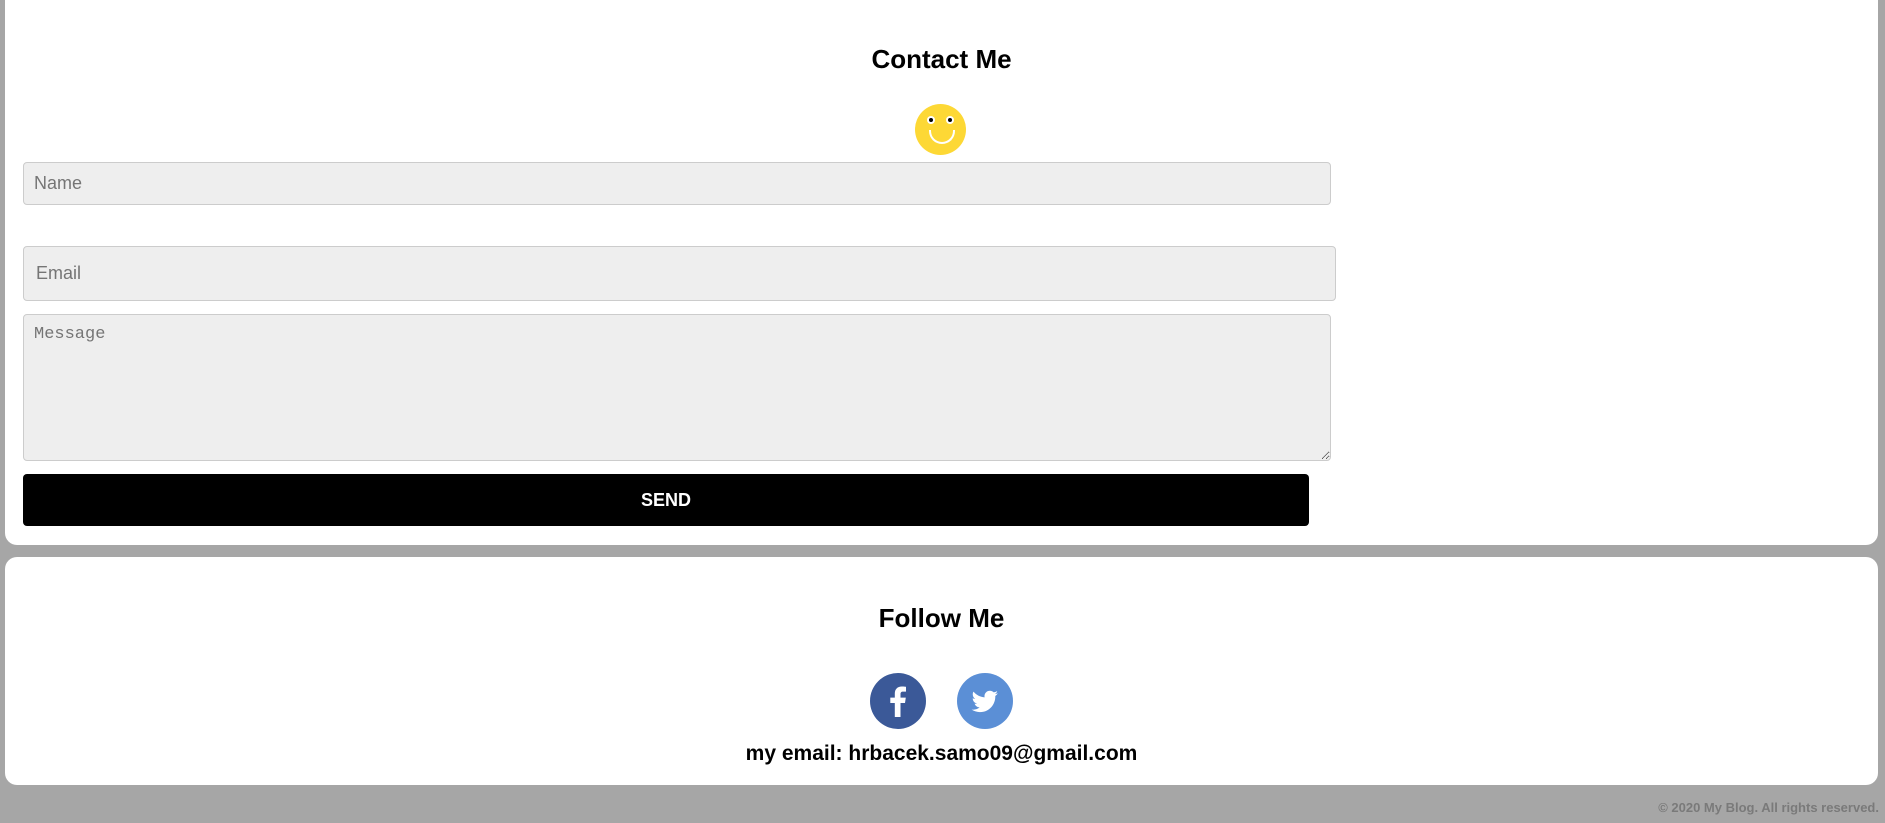 Image resolution: width=1885 pixels, height=823 pixels. I want to click on smiley-face-icon, so click(940, 129).